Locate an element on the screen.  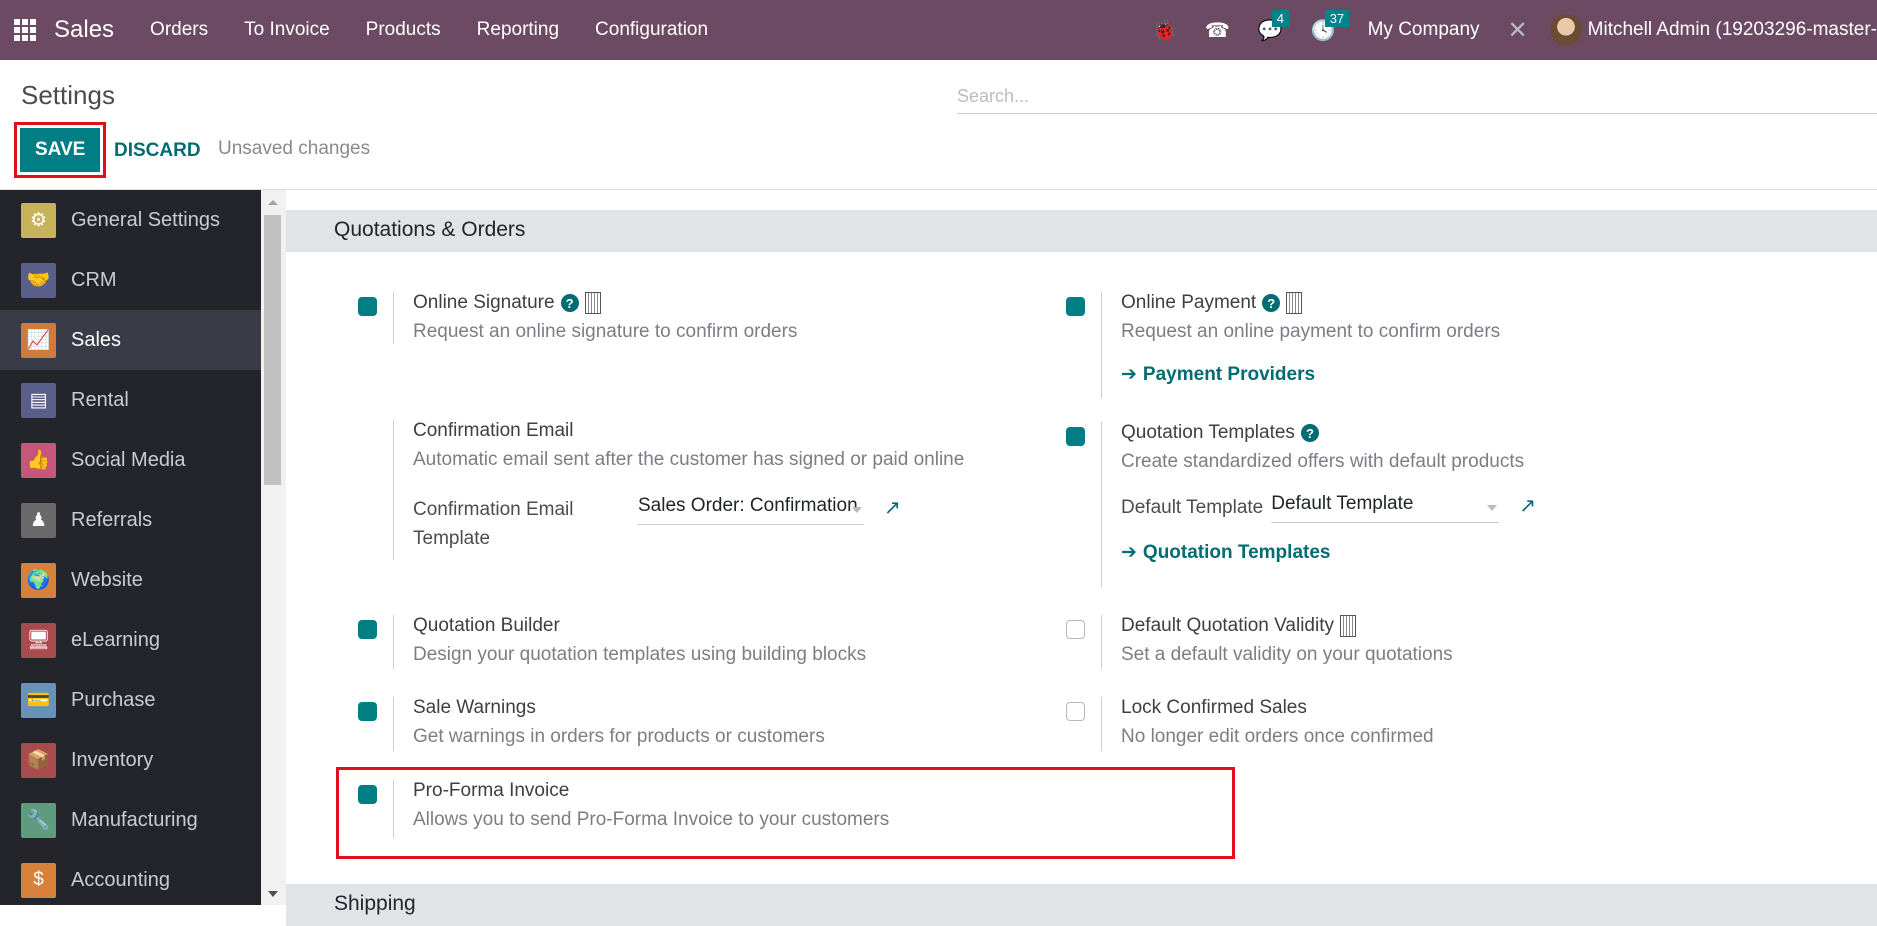
sidebar-item-label: Purchase is located at coordinates (113, 699).